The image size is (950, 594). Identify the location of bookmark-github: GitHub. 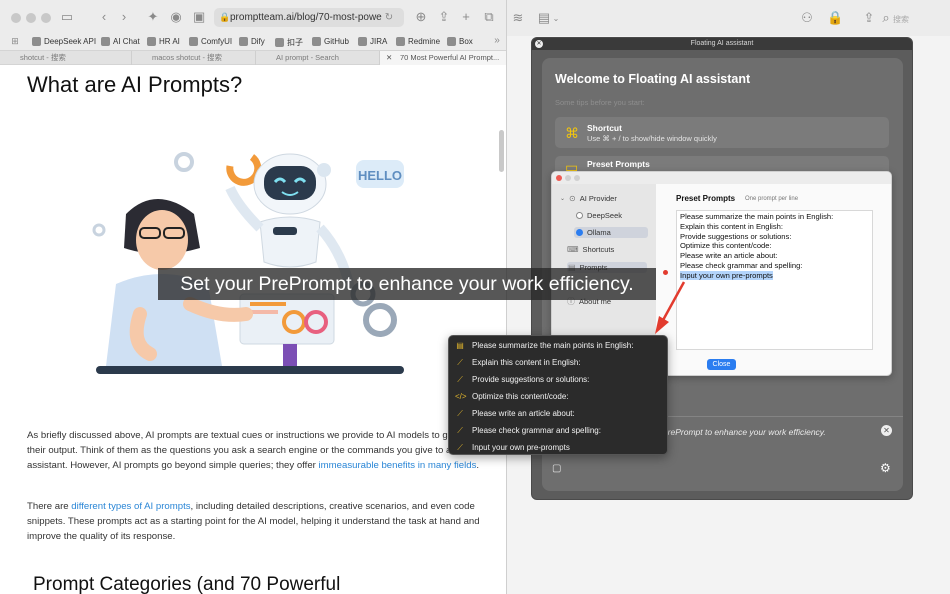
(330, 41).